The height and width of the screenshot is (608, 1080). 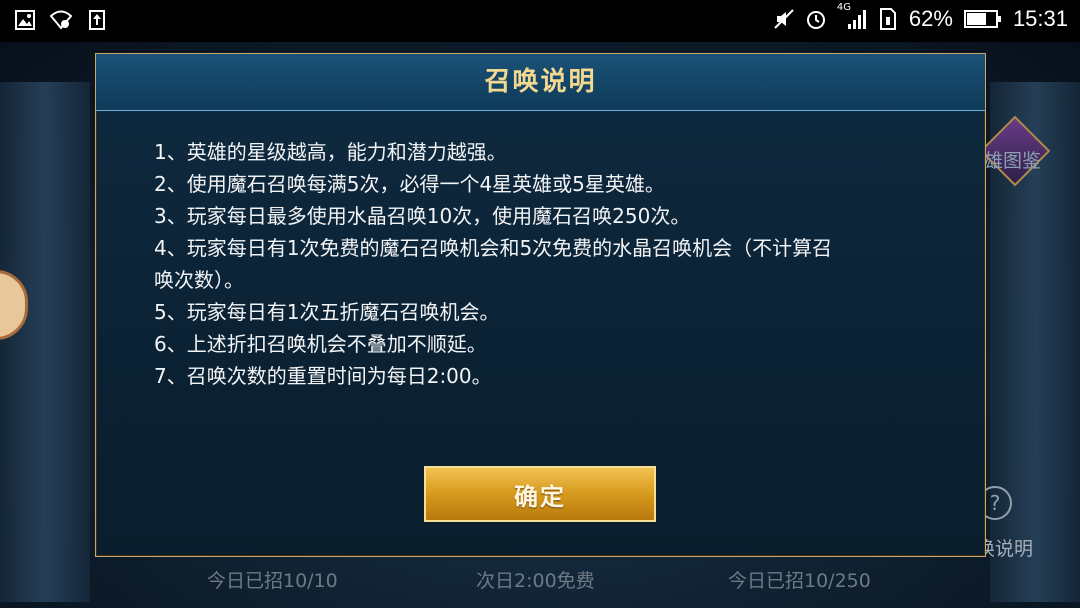 I want to click on alarm-icon, so click(x=816, y=19).